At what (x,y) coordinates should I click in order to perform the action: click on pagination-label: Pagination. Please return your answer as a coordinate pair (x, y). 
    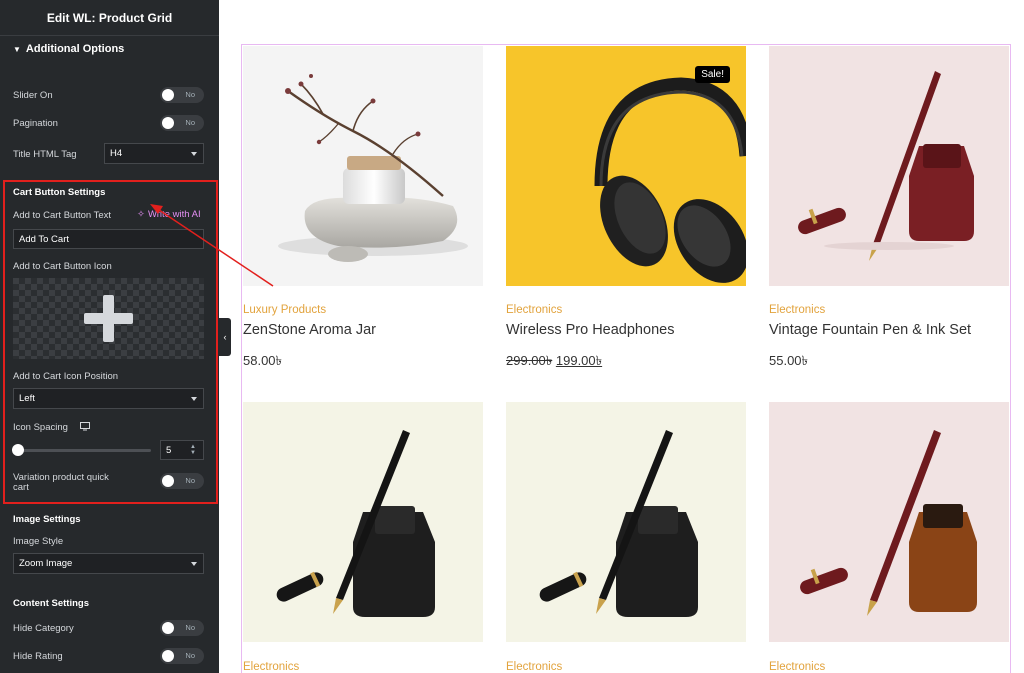
    Looking at the image, I should click on (35, 123).